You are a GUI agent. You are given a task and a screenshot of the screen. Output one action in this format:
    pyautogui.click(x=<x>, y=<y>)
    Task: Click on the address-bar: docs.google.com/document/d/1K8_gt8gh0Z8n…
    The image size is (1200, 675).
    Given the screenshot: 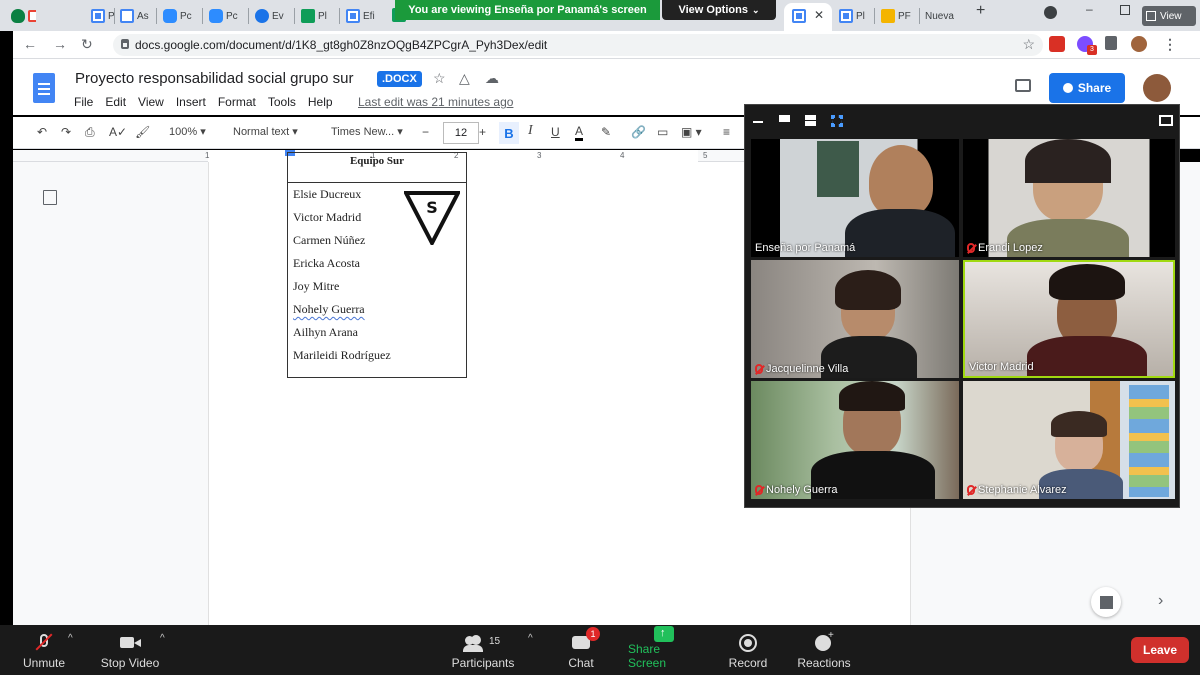 What is the action you would take?
    pyautogui.click(x=578, y=45)
    